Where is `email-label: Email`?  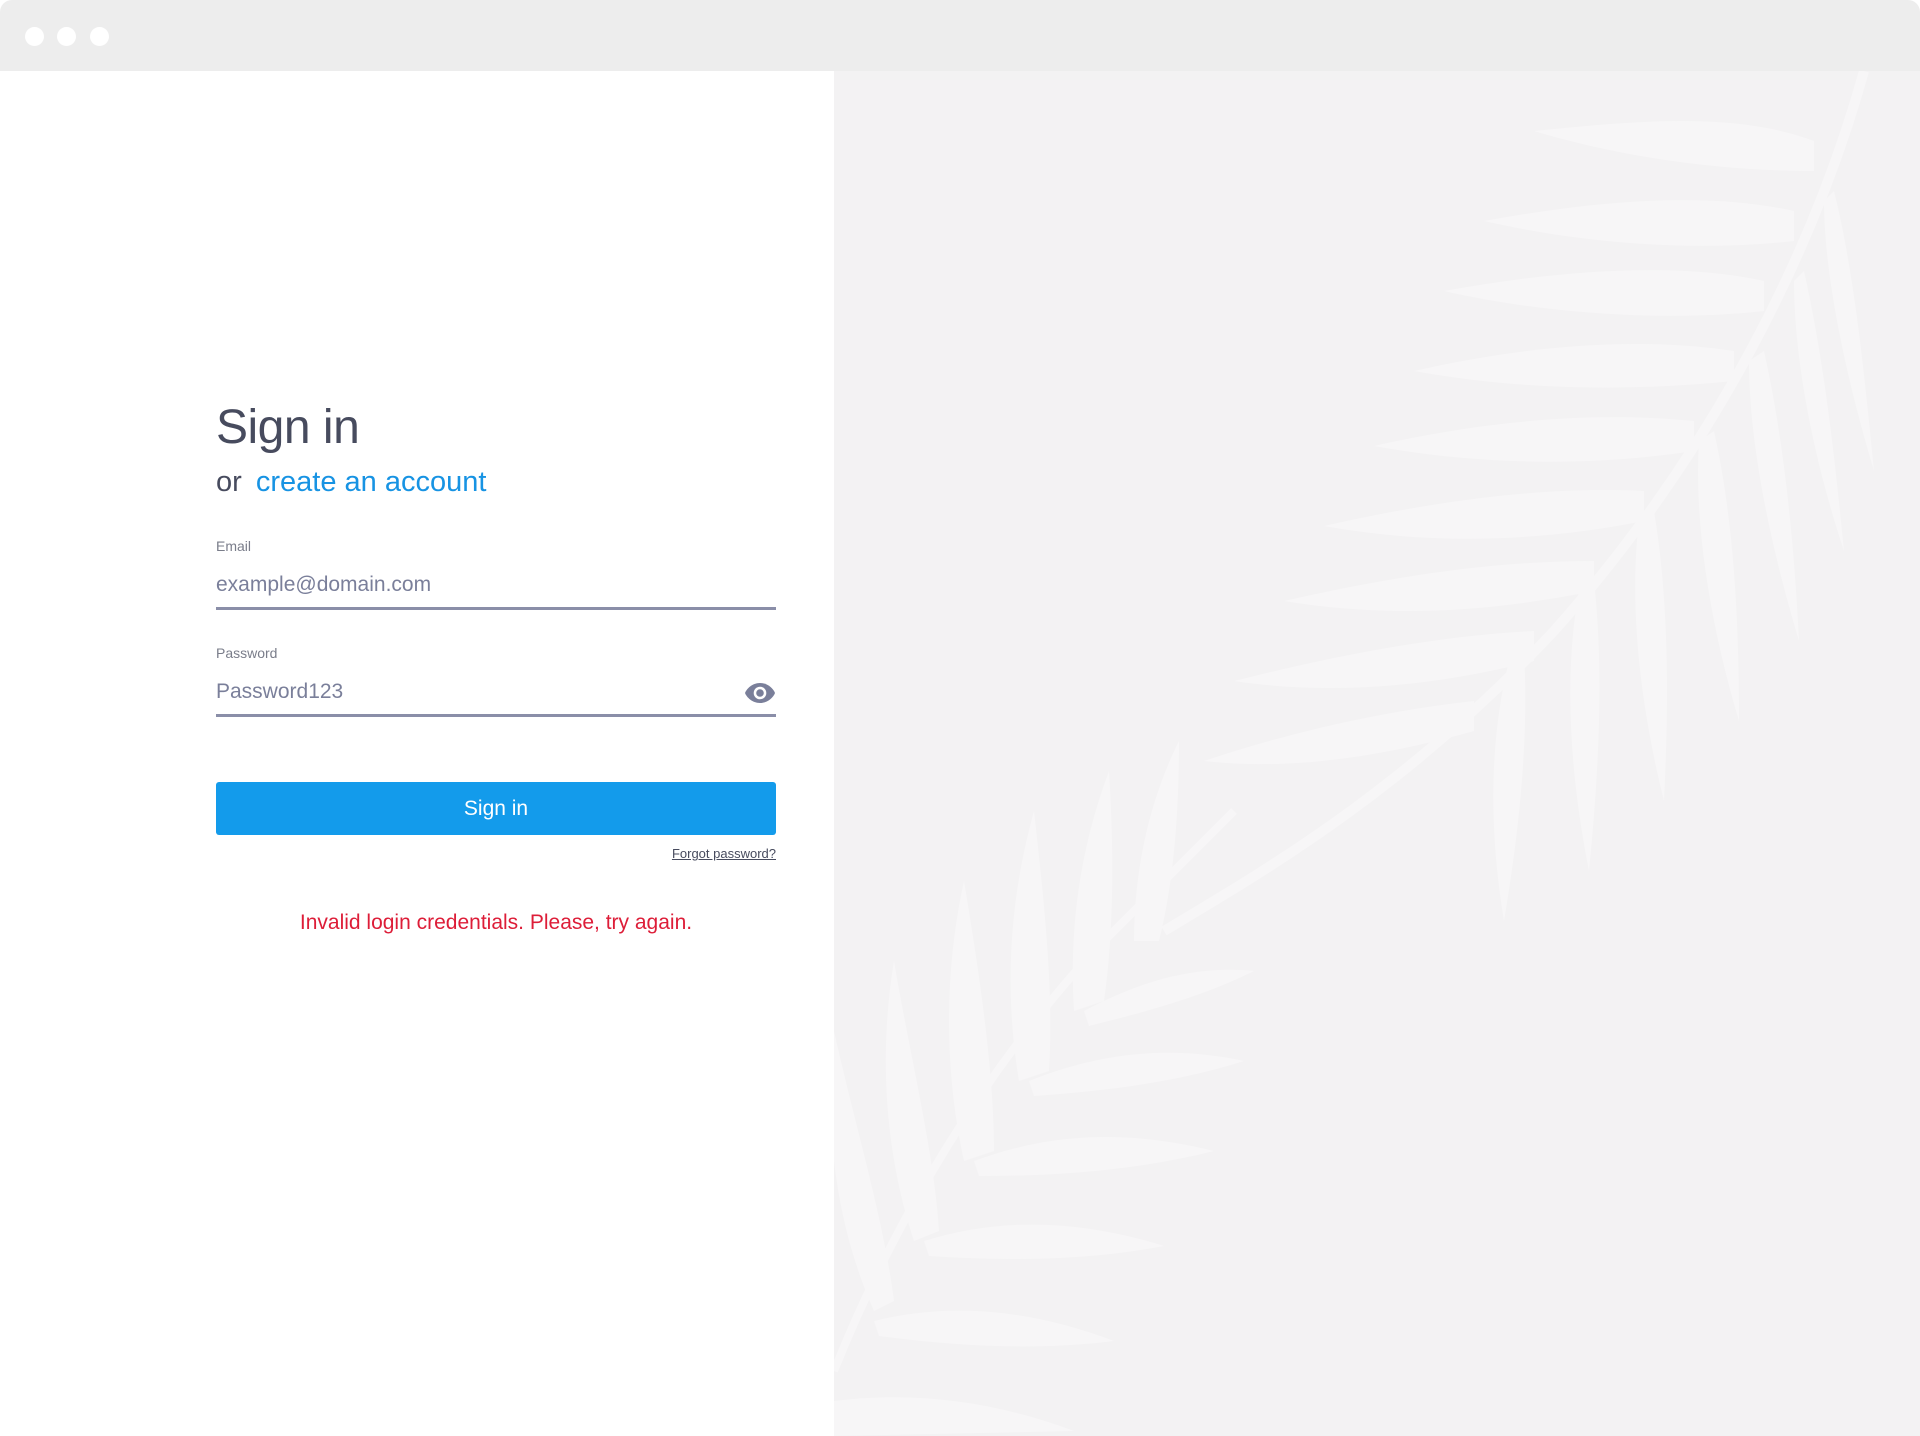 email-label: Email is located at coordinates (234, 546).